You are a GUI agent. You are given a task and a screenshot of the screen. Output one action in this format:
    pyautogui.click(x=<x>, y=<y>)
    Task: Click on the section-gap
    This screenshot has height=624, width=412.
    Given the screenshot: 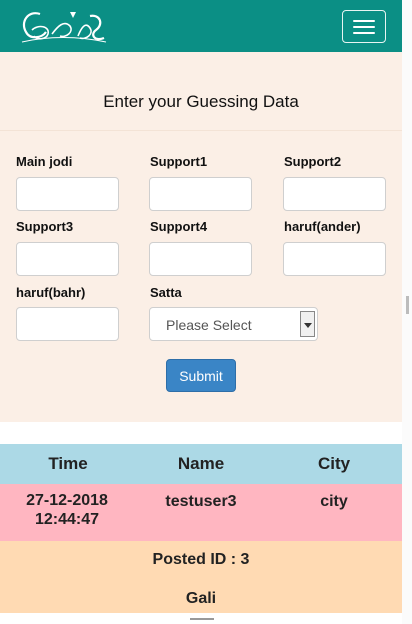 What is the action you would take?
    pyautogui.click(x=201, y=433)
    